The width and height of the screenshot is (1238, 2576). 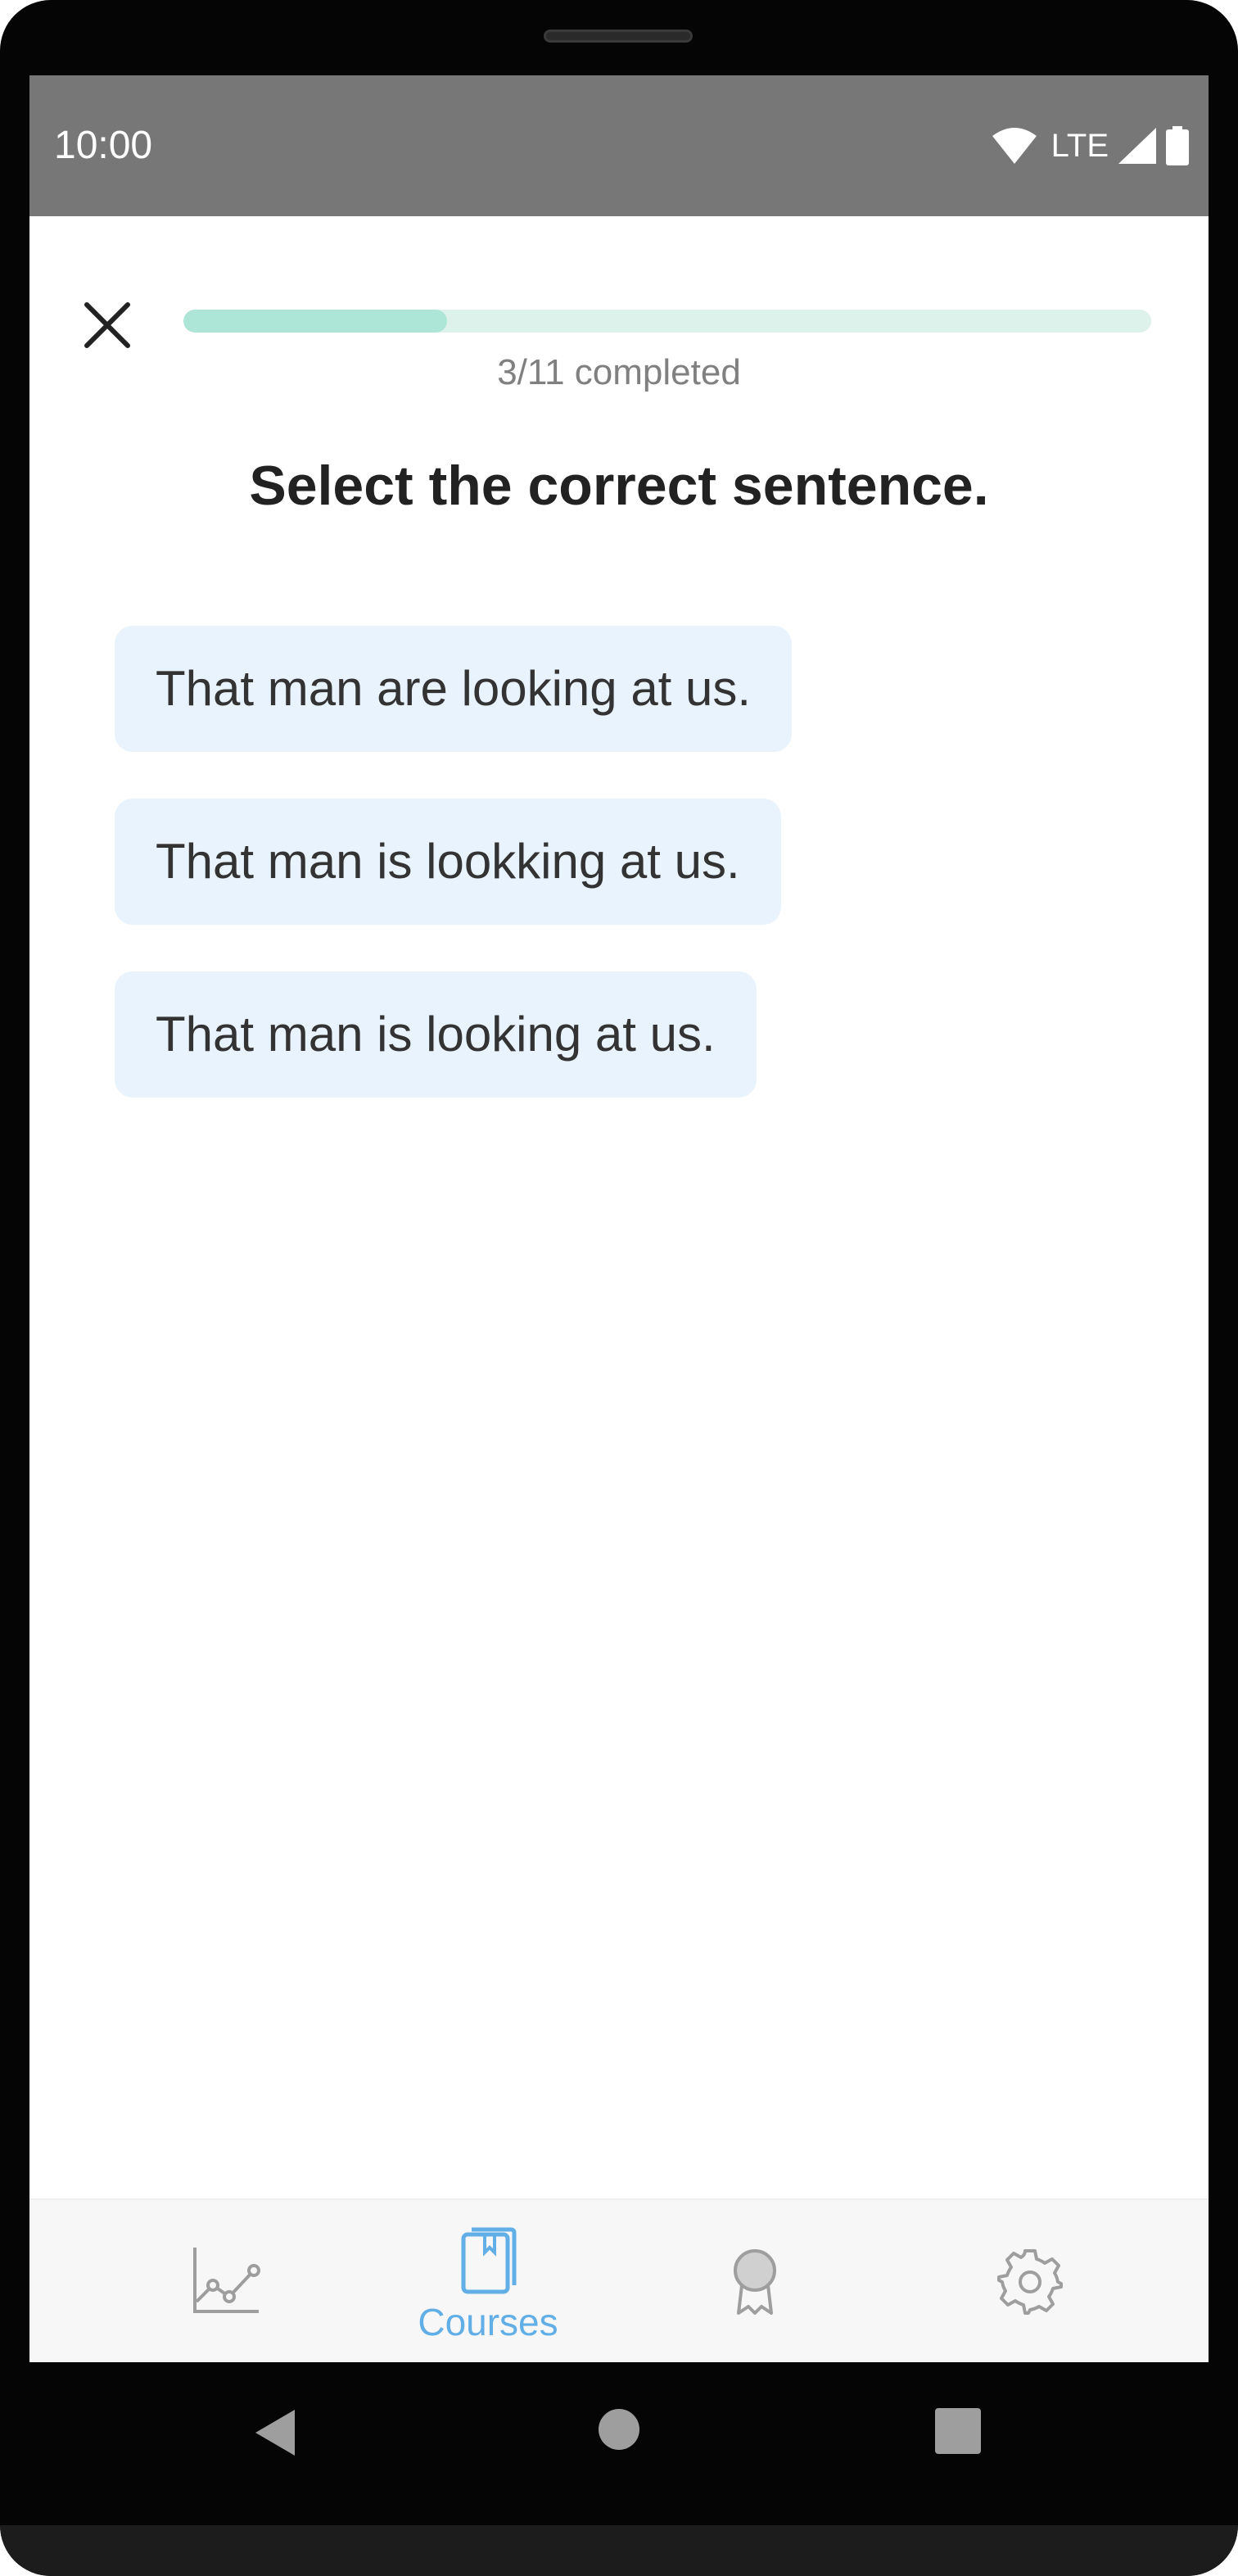 I want to click on close-icon, so click(x=107, y=325).